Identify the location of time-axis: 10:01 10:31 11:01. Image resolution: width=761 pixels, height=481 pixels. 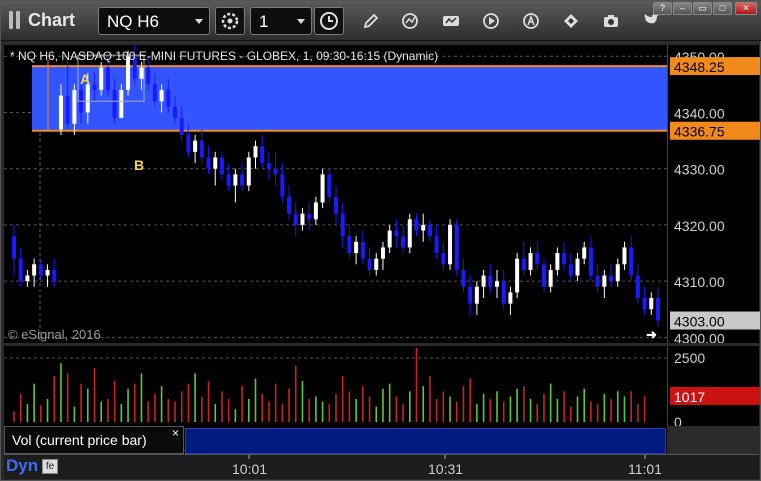
(381, 466).